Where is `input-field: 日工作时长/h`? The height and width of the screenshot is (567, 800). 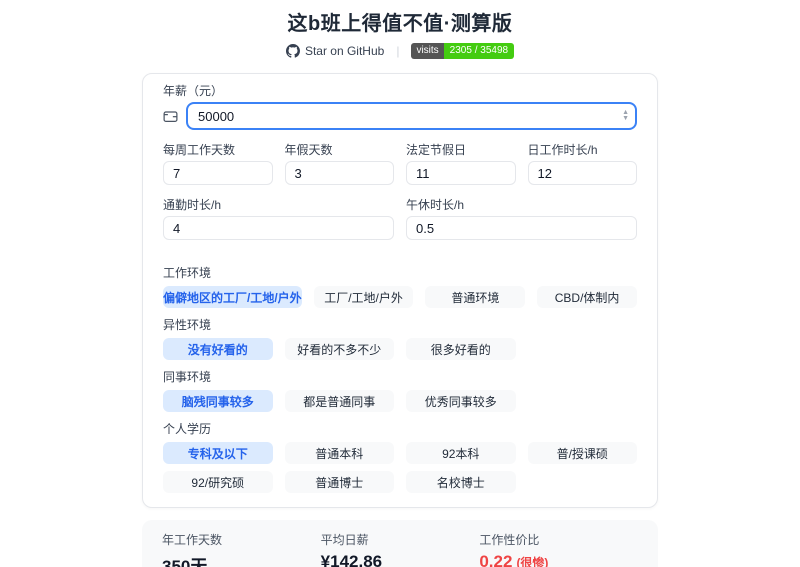
input-field: 日工作时长/h is located at coordinates (582, 164).